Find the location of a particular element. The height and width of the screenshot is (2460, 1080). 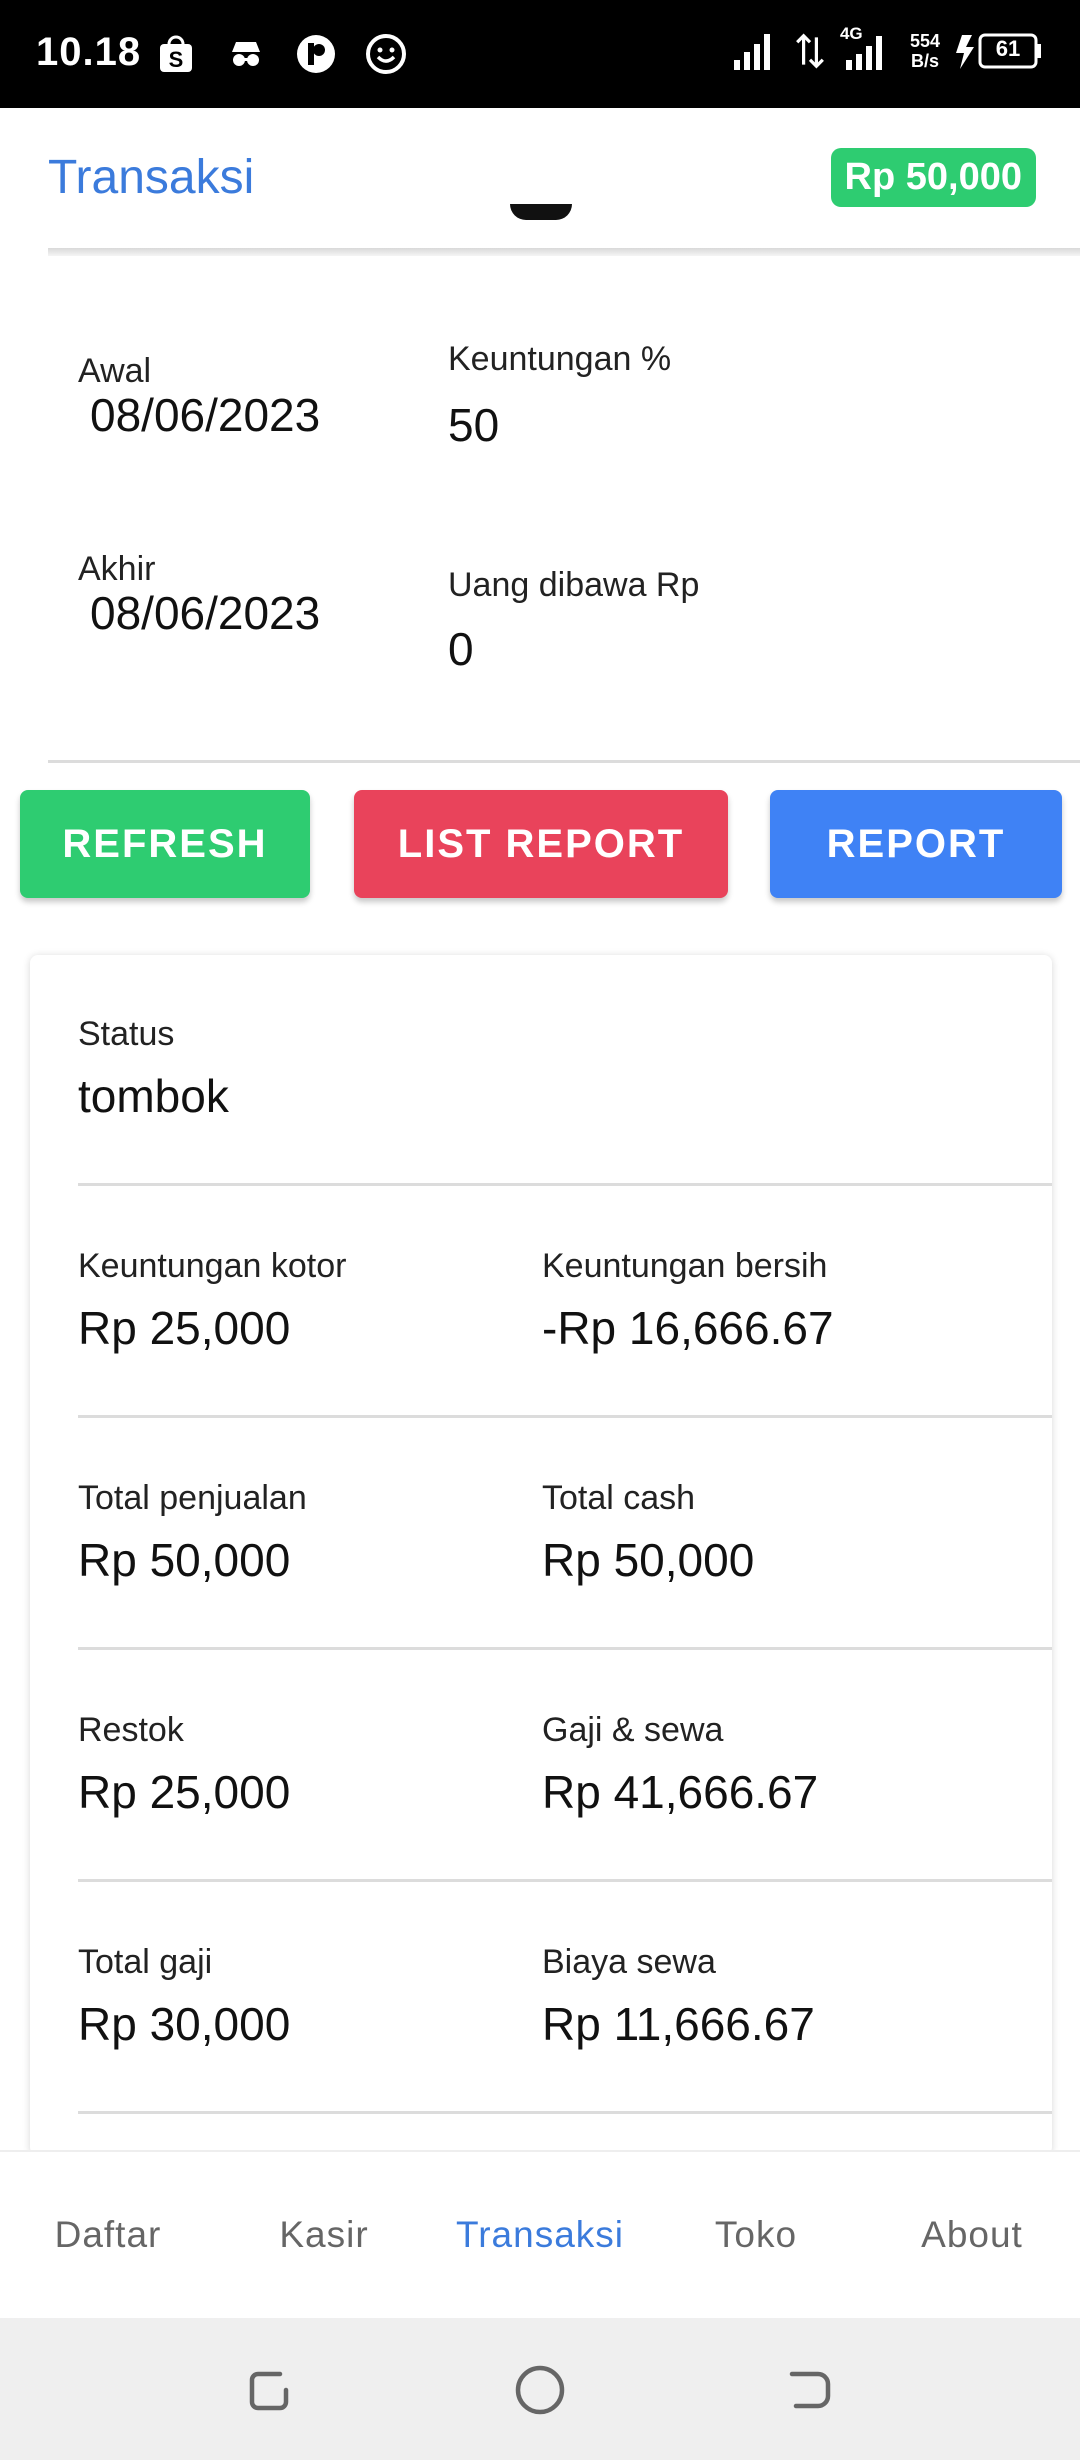

home-icon is located at coordinates (540, 2390).